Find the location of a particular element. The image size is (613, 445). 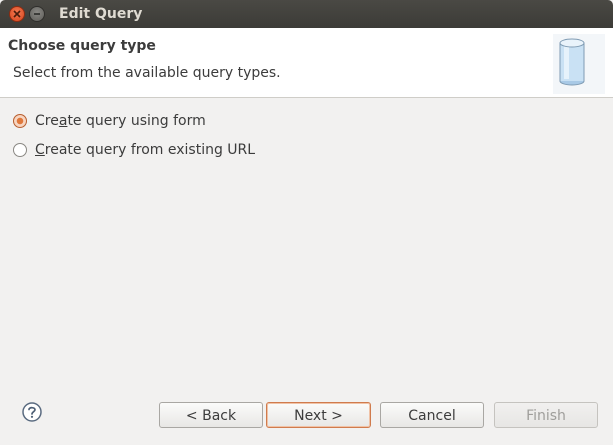

help-icon is located at coordinates (32, 412).